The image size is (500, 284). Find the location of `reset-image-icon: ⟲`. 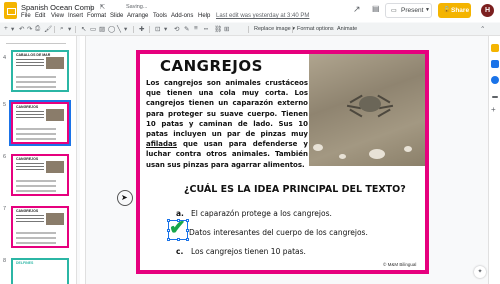

reset-image-icon: ⟲ is located at coordinates (176, 29).